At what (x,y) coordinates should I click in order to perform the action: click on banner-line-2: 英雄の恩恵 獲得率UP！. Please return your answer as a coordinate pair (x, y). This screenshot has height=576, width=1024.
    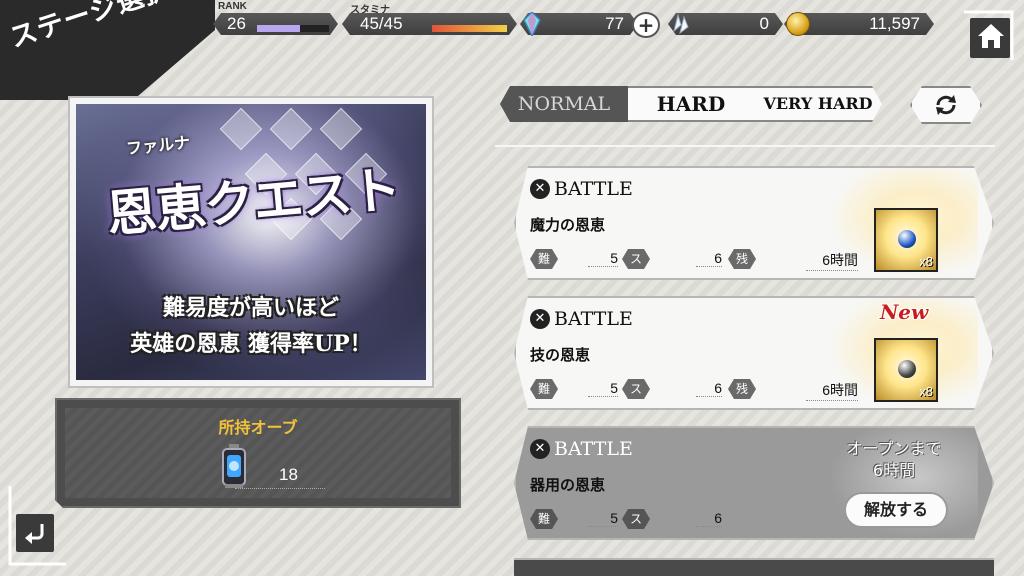
    Looking at the image, I should click on (251, 344).